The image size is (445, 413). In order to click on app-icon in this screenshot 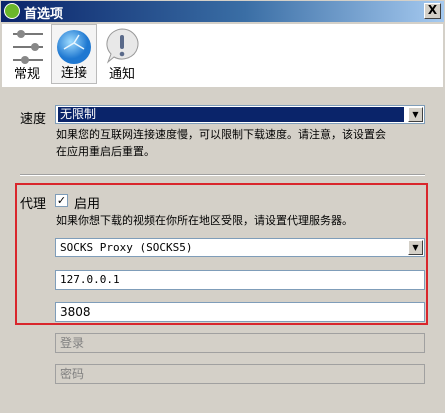, I will do `click(12, 11)`.